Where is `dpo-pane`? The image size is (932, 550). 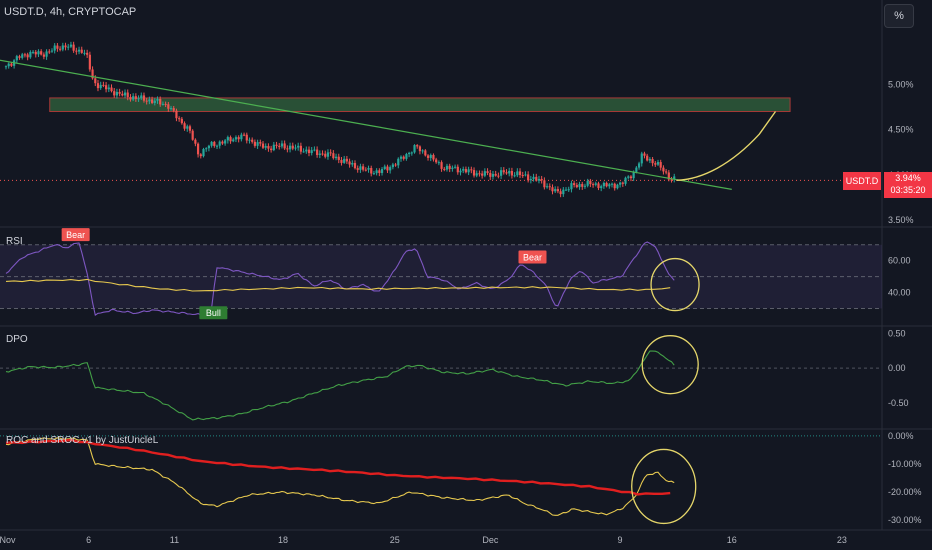 dpo-pane is located at coordinates (441, 378).